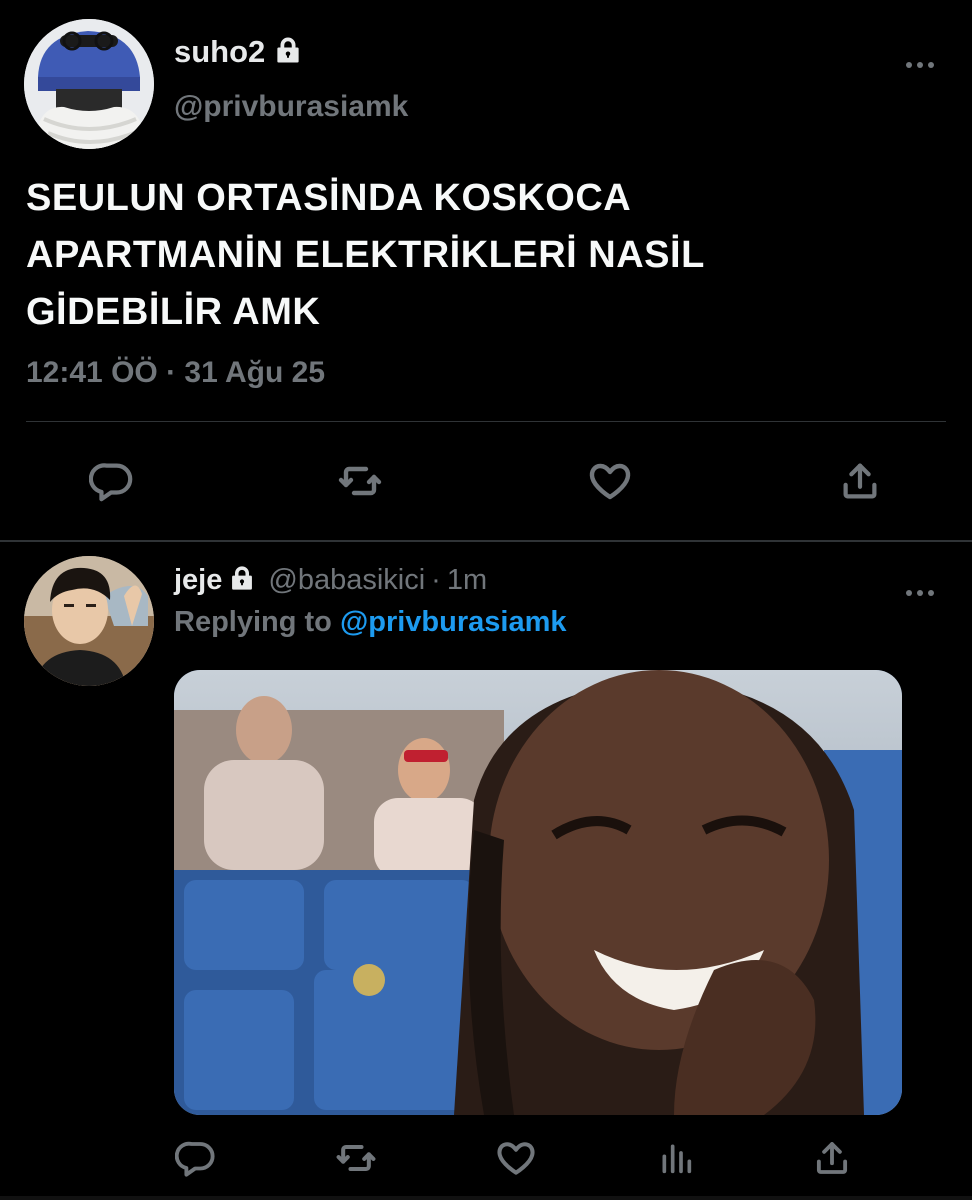 The height and width of the screenshot is (1200, 972). I want to click on tweet-text-line: GİDEBİLİR AMK, so click(173, 312).